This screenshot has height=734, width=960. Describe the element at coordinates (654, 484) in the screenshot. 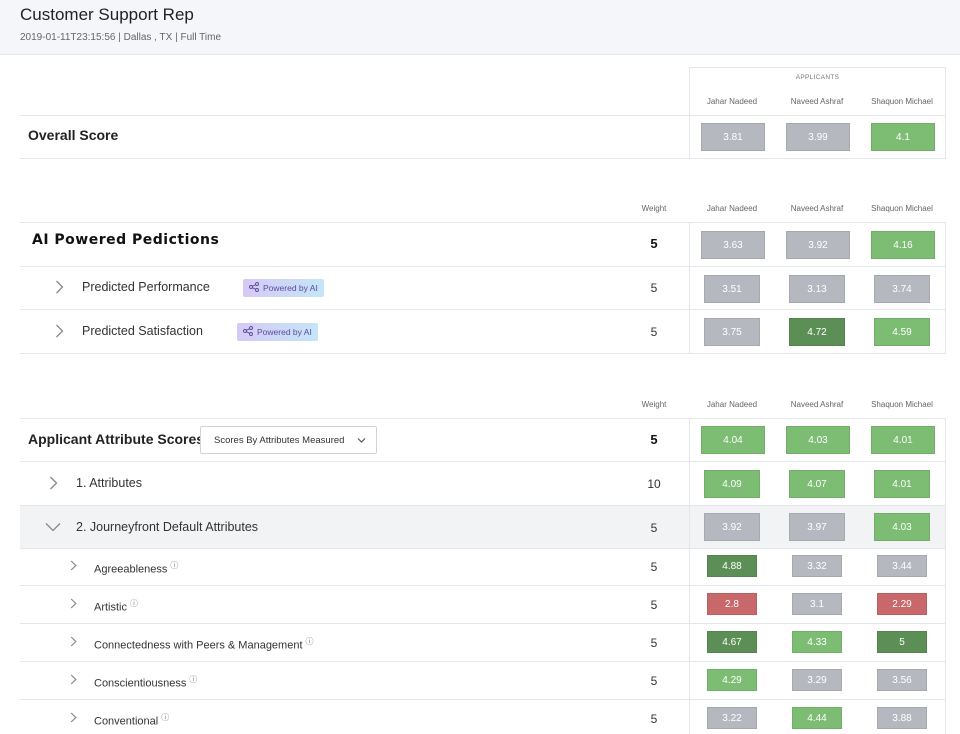

I see `weight-value: 10` at that location.